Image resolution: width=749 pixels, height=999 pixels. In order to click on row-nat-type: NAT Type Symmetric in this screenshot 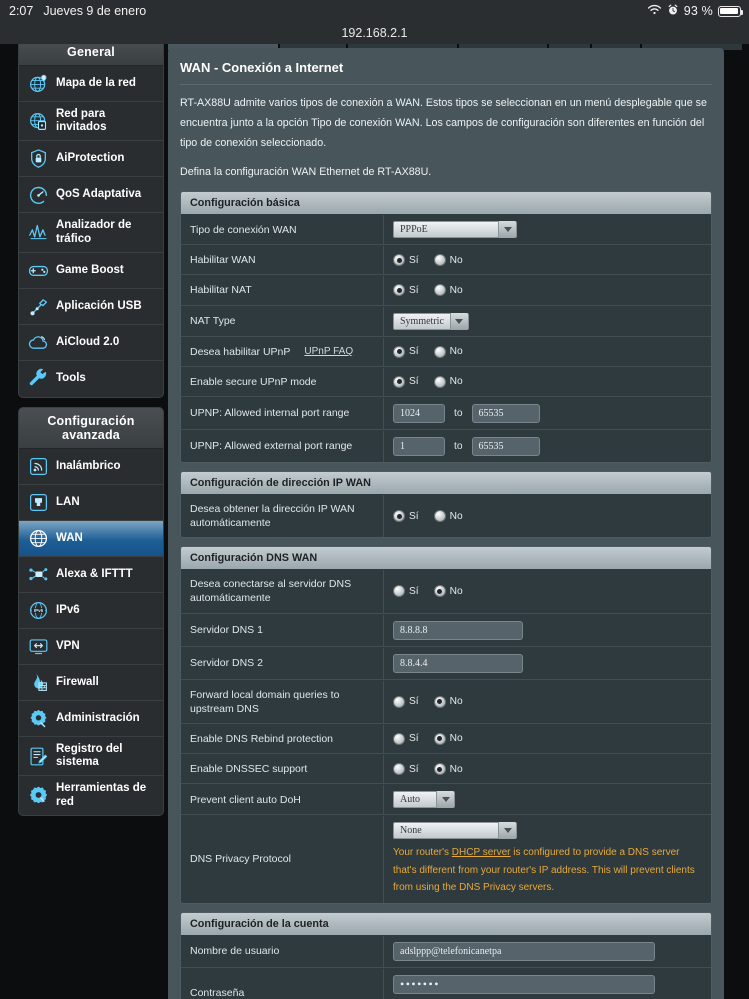, I will do `click(446, 321)`.